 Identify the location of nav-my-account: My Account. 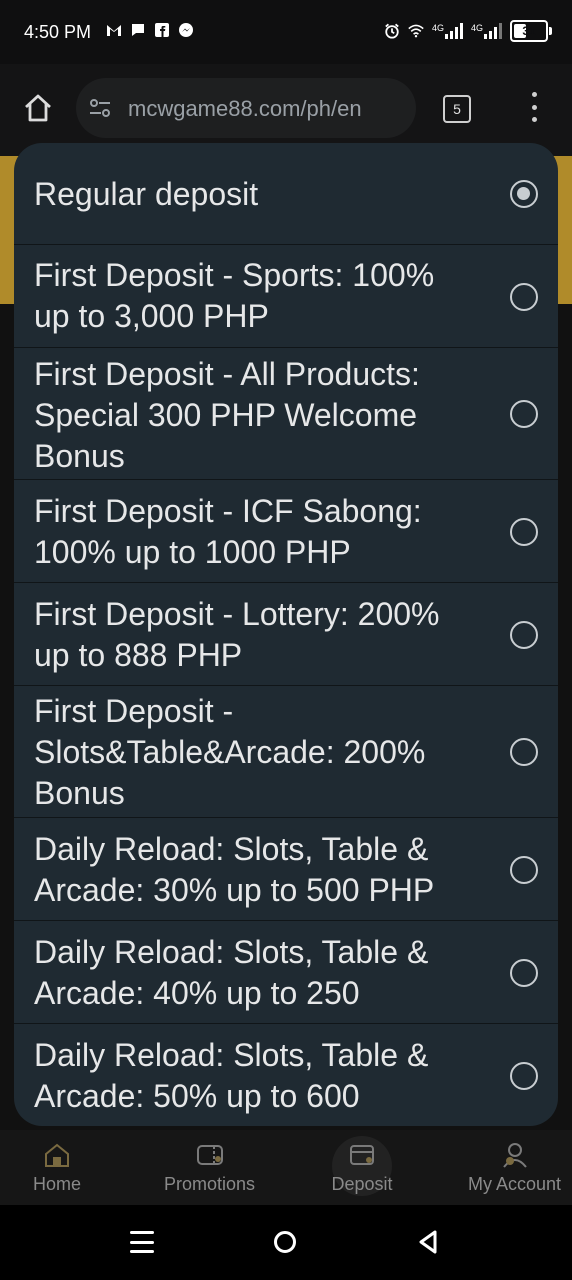
(514, 1167).